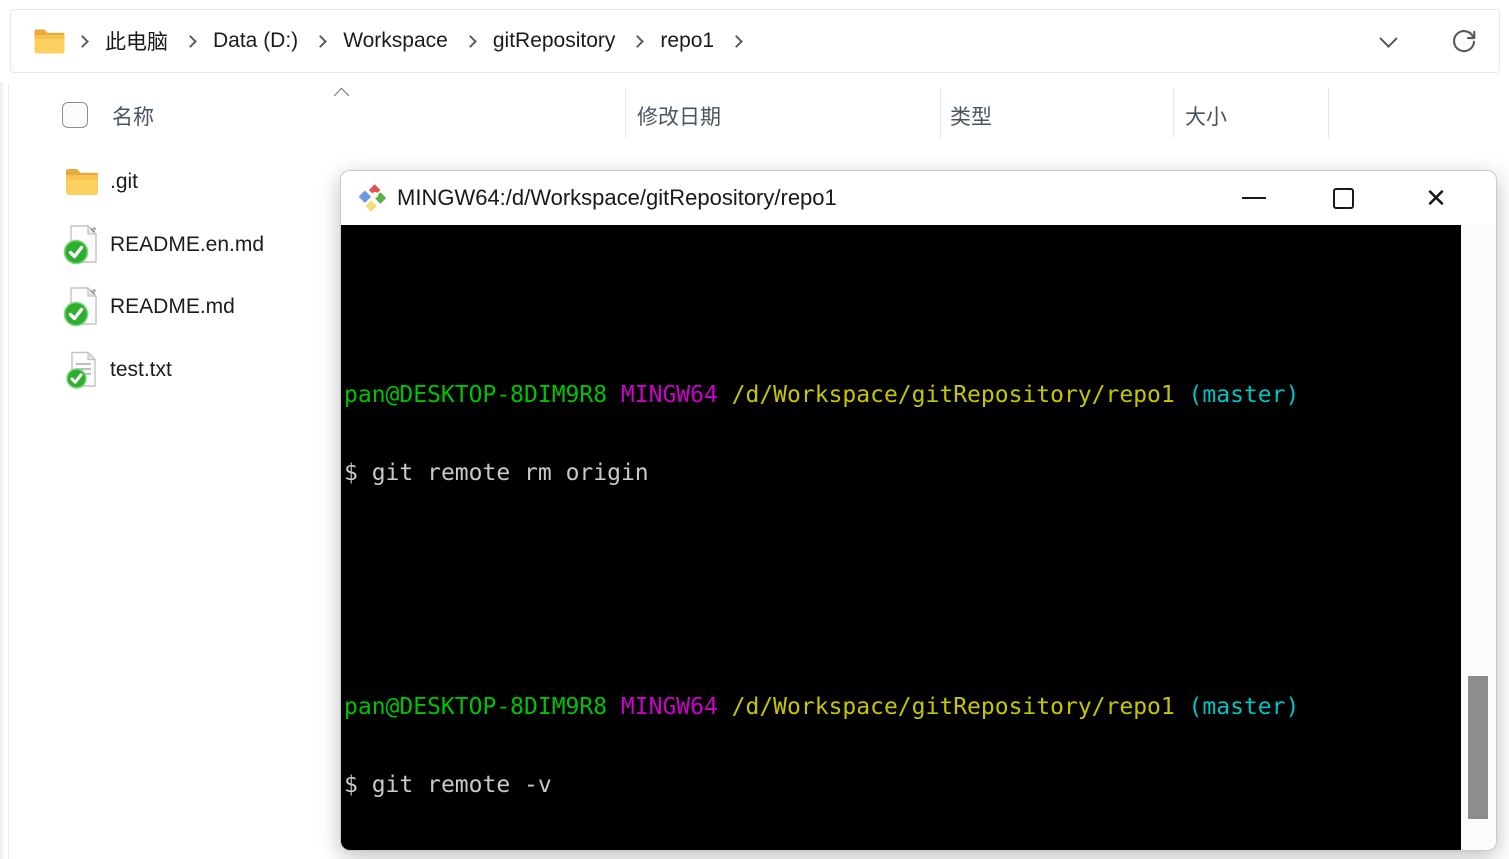  I want to click on address-dropdown-button, so click(1388, 41).